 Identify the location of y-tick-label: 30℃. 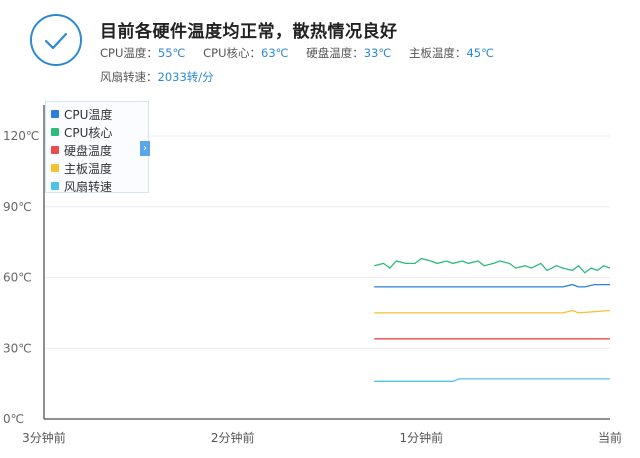
(17, 348).